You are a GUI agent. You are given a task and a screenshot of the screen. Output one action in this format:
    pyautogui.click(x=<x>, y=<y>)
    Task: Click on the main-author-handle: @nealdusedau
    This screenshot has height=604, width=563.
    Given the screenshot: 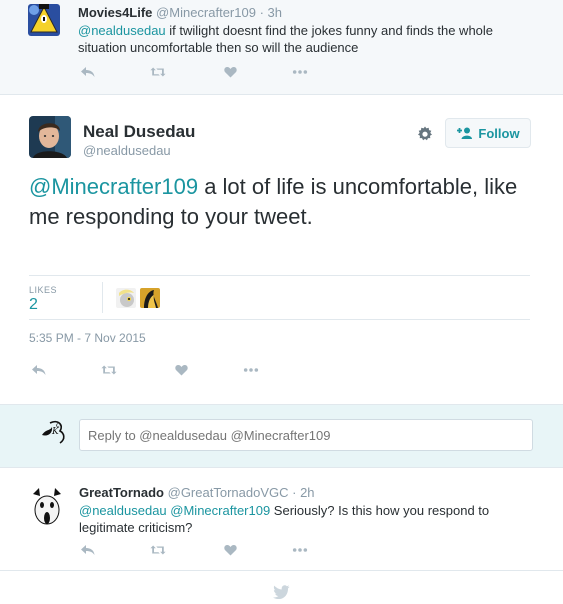 What is the action you would take?
    pyautogui.click(x=127, y=150)
    